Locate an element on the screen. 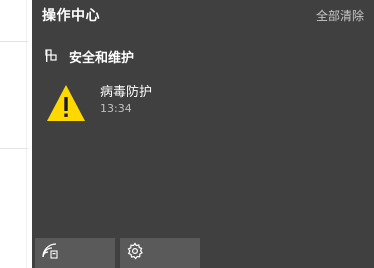 Image resolution: width=374 pixels, height=268 pixels. quick-actions-bar is located at coordinates (203, 253).